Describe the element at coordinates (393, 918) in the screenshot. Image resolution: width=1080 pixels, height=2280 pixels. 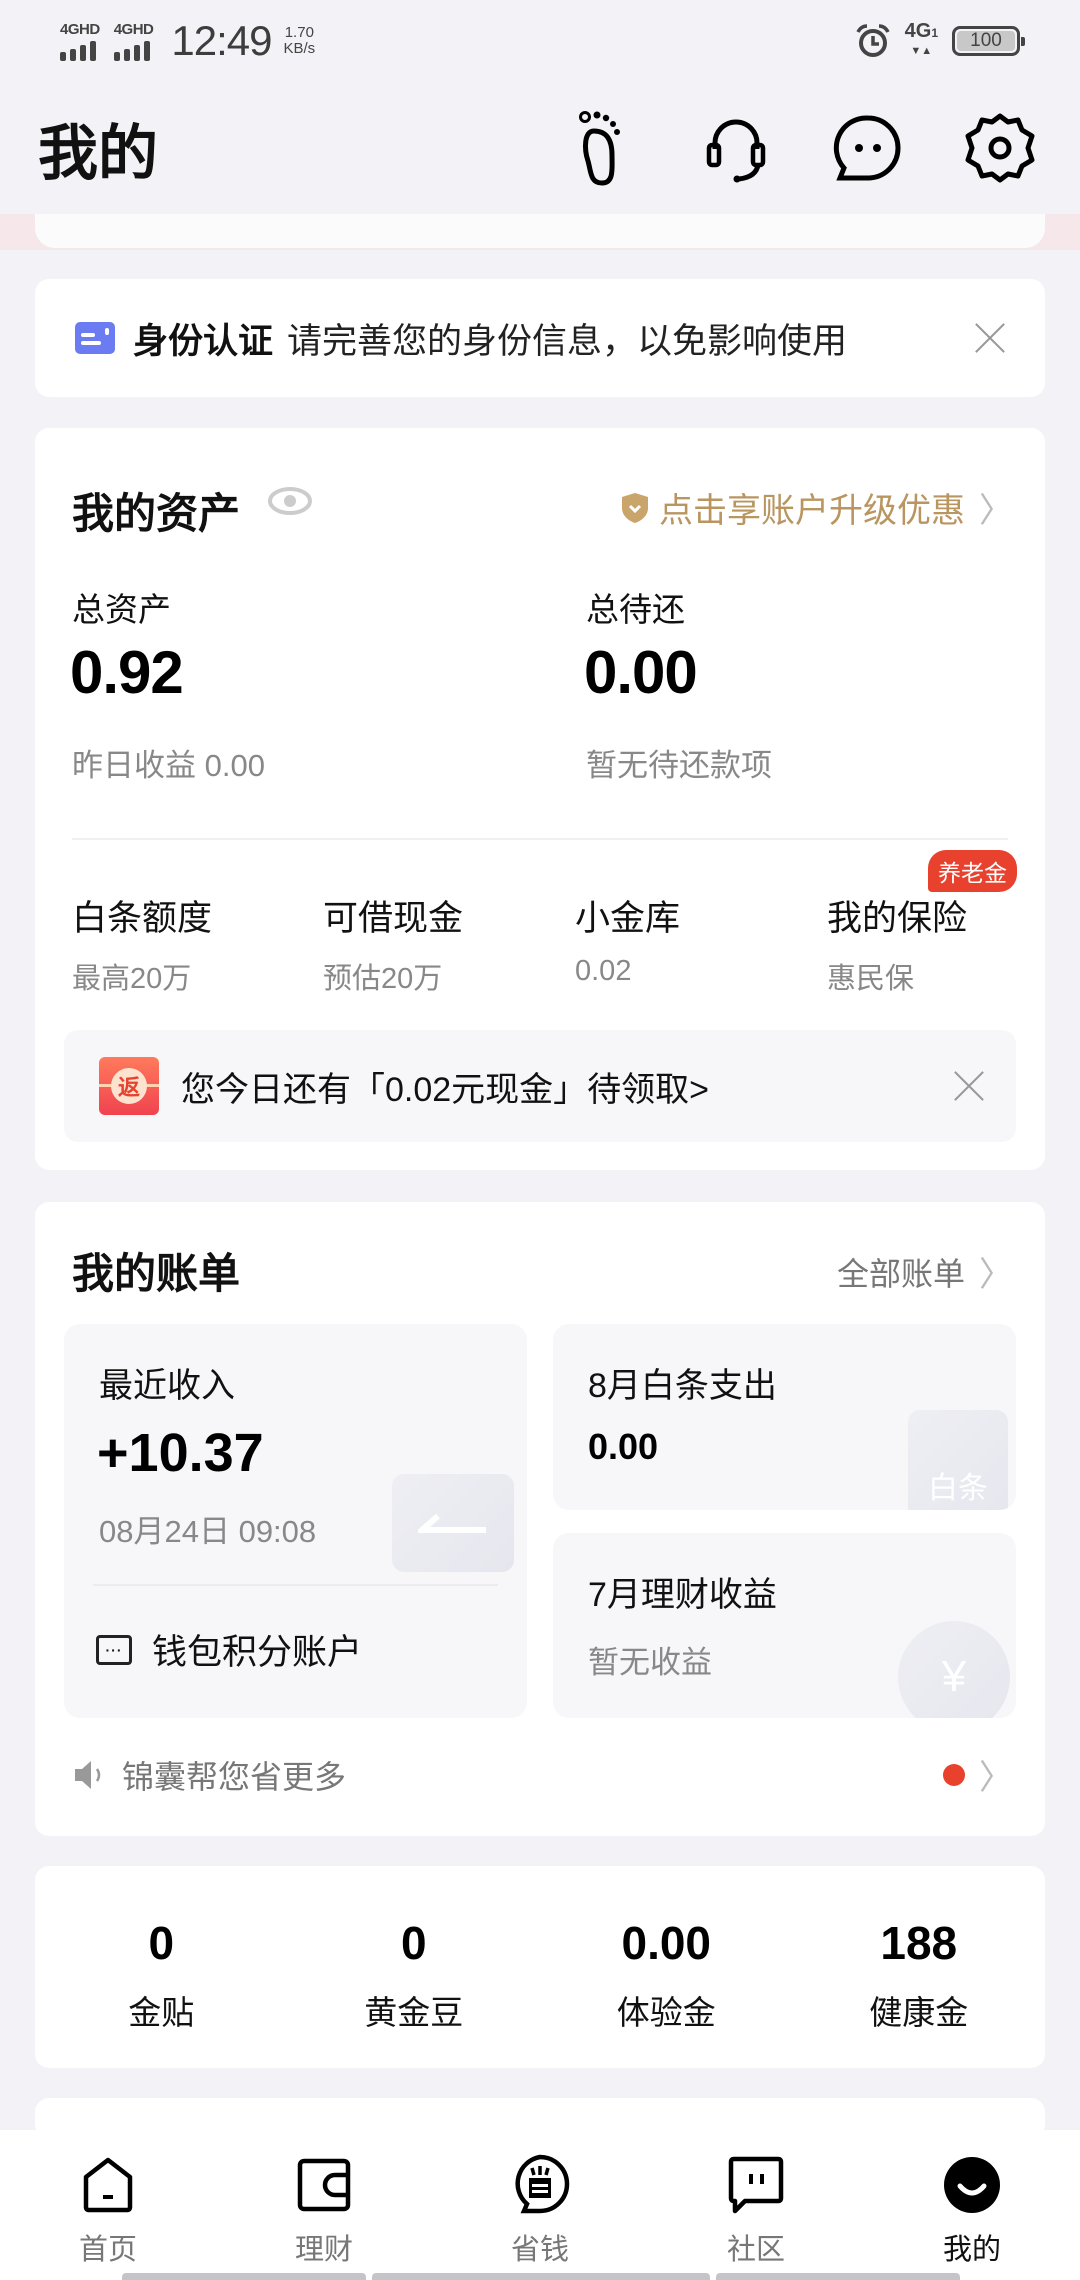
I see `asset-item-title: 可借现金` at that location.